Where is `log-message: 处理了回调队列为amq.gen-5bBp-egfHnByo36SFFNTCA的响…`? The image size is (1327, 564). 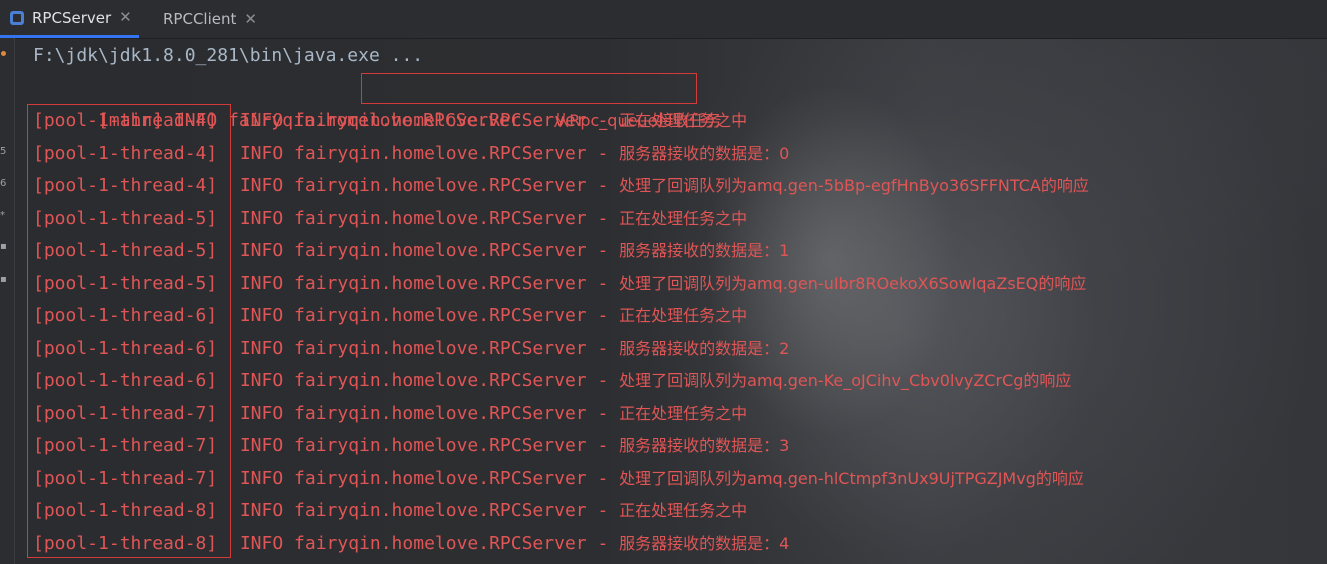
log-message: 处理了回调队列为amq.gen-5bBp-egfHnByo36SFFNTCA的响… is located at coordinates (854, 185).